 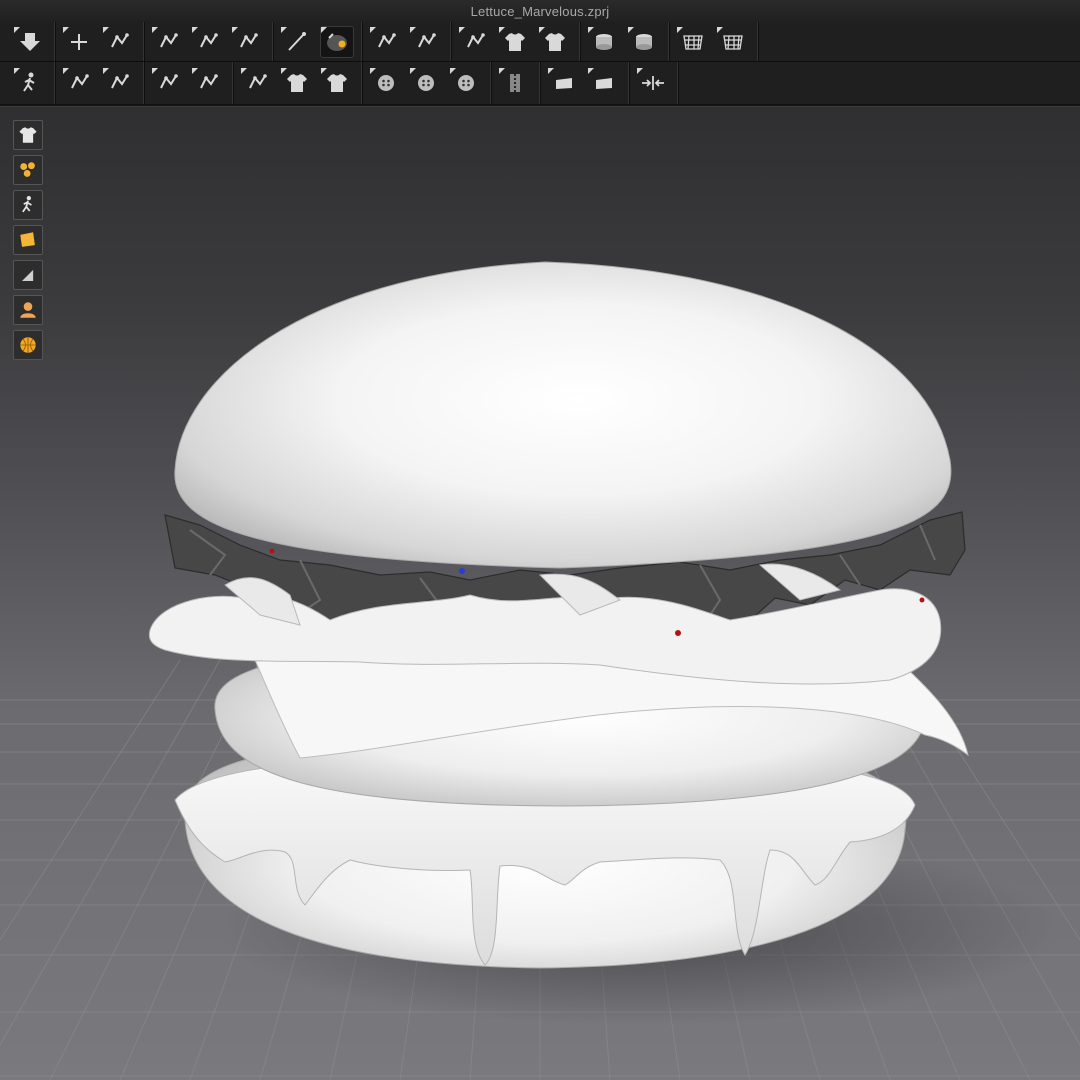 I want to click on fold-line-icon, so click(x=169, y=81).